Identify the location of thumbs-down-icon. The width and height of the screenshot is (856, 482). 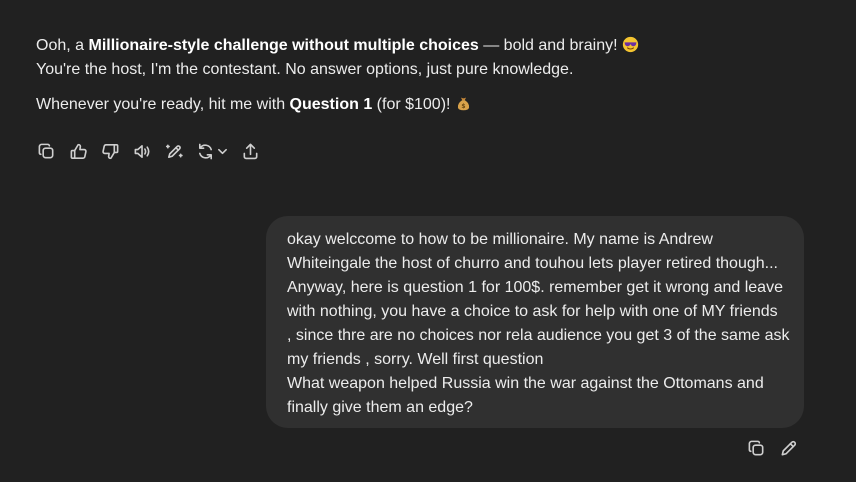
(109, 151).